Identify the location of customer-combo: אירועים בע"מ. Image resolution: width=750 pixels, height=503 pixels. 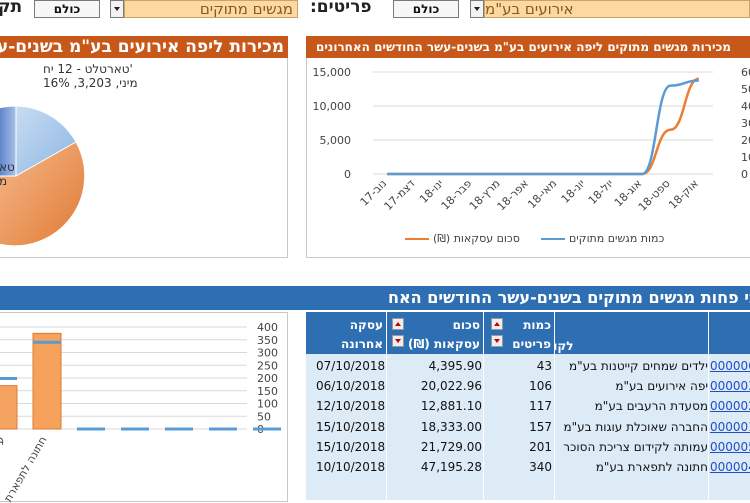
(617, 9).